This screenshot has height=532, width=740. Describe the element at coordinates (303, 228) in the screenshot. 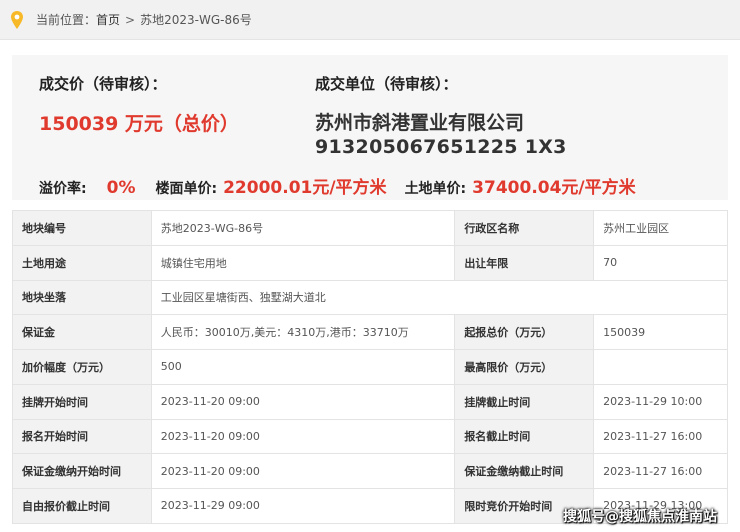

I see `row-value: 苏地2023-WG-86号` at that location.